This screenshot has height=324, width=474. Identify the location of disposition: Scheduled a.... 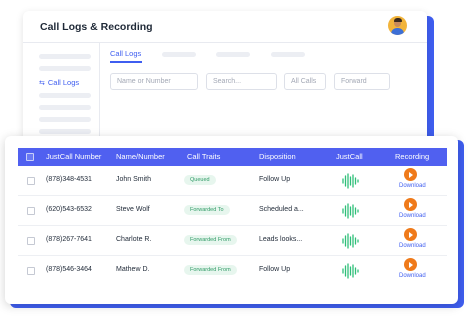
(281, 209).